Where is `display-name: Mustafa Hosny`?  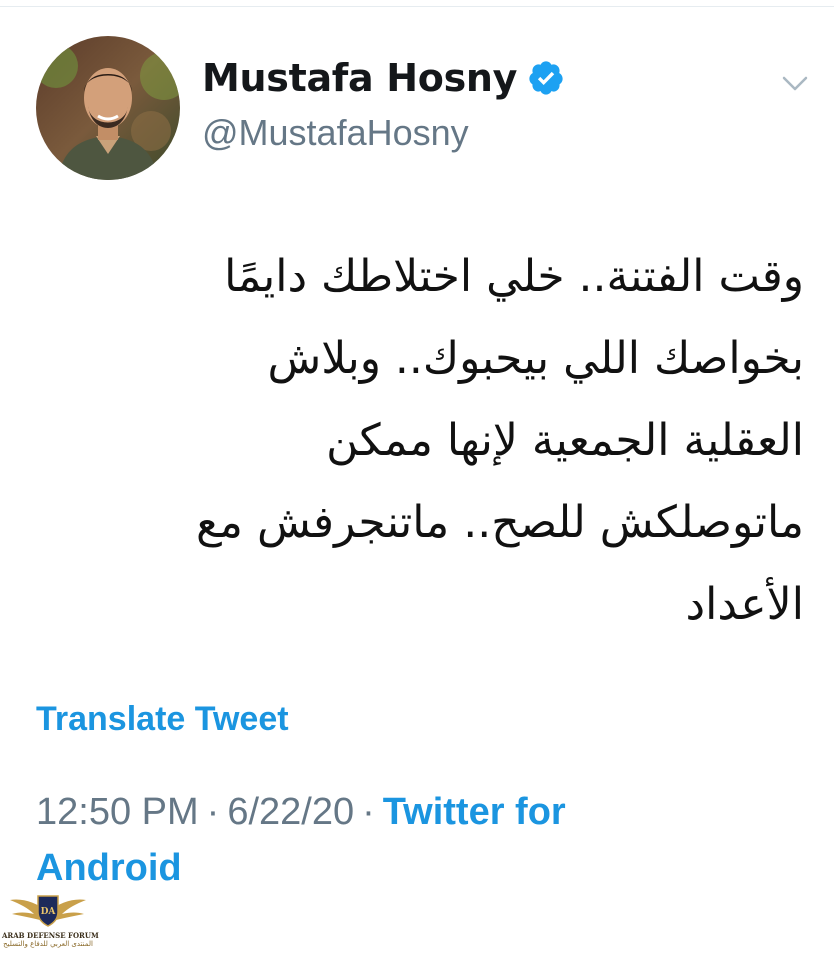
display-name: Mustafa Hosny is located at coordinates (359, 78).